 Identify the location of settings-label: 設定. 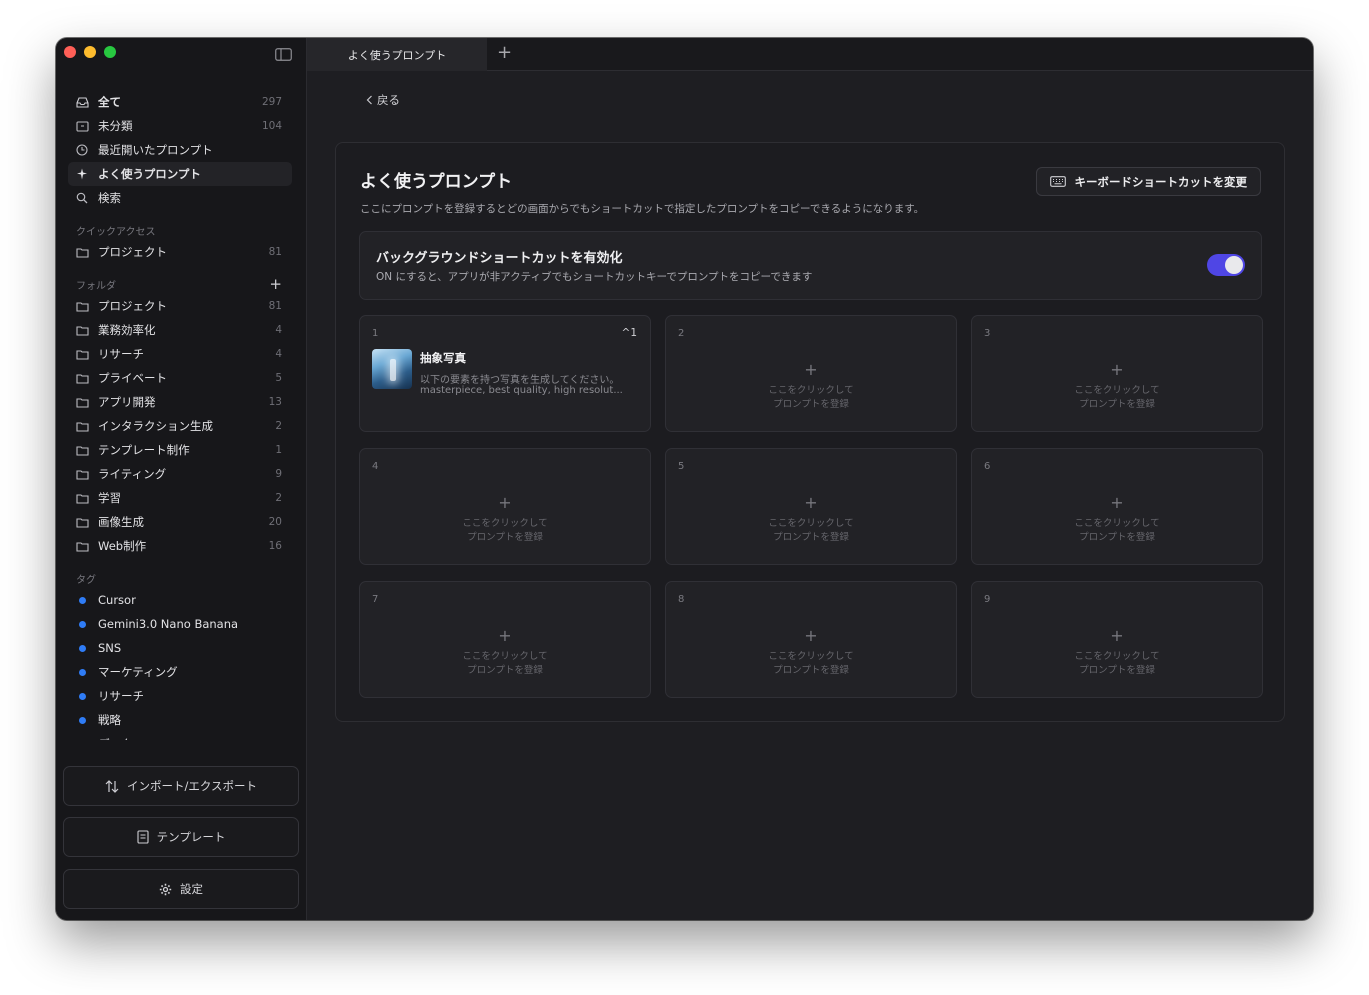
(191, 889).